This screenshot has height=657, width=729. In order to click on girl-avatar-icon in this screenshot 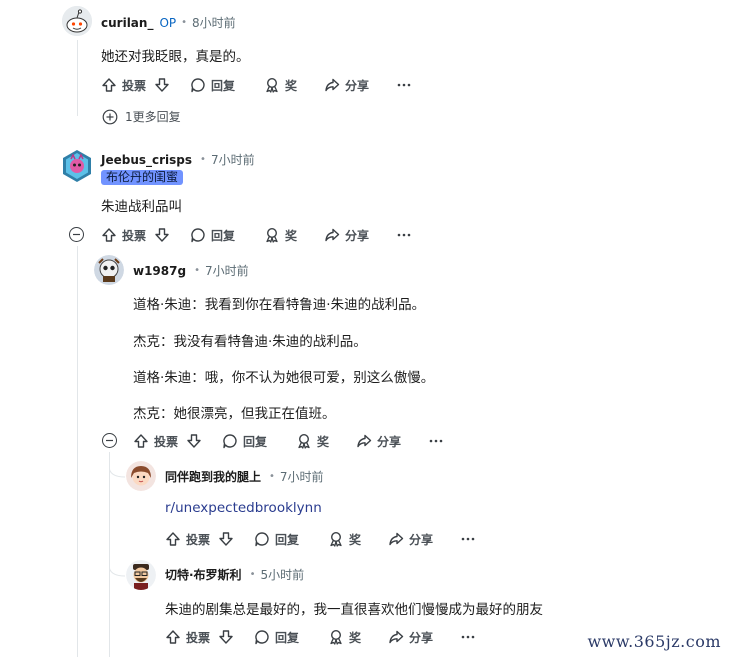, I will do `click(141, 476)`.